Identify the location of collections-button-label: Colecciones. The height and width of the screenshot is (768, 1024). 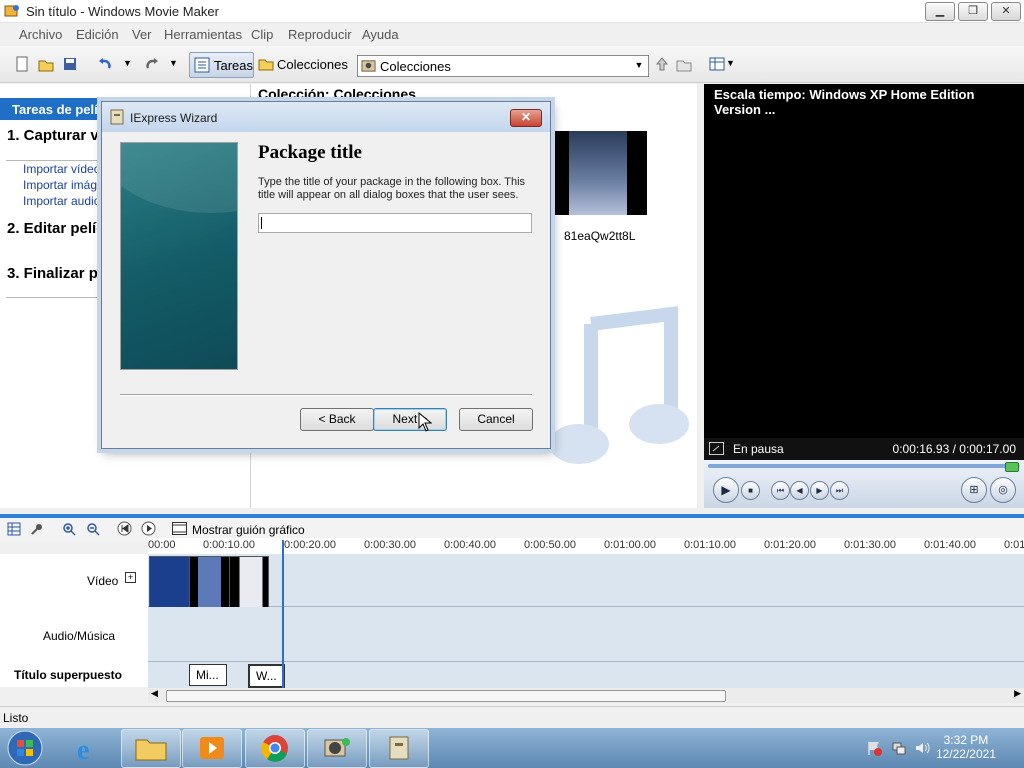
(312, 64).